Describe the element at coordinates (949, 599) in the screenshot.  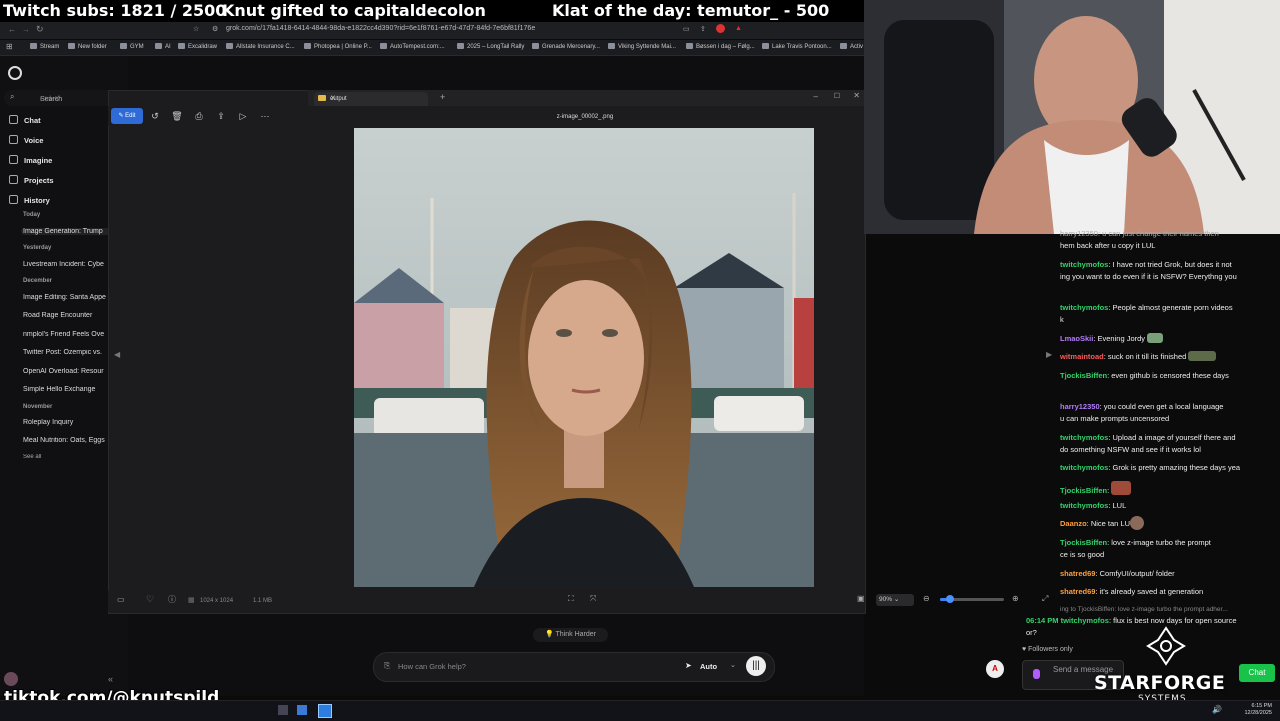
I see `zoom-slider-knob` at that location.